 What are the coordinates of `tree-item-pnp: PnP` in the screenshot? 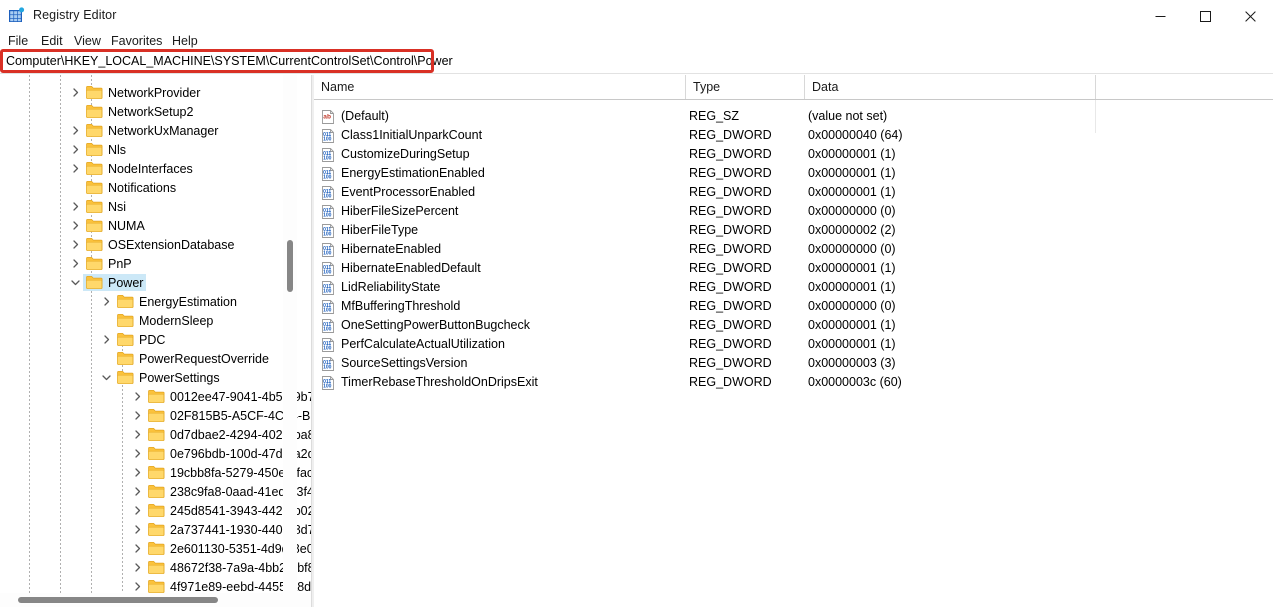 It's located at (148, 263).